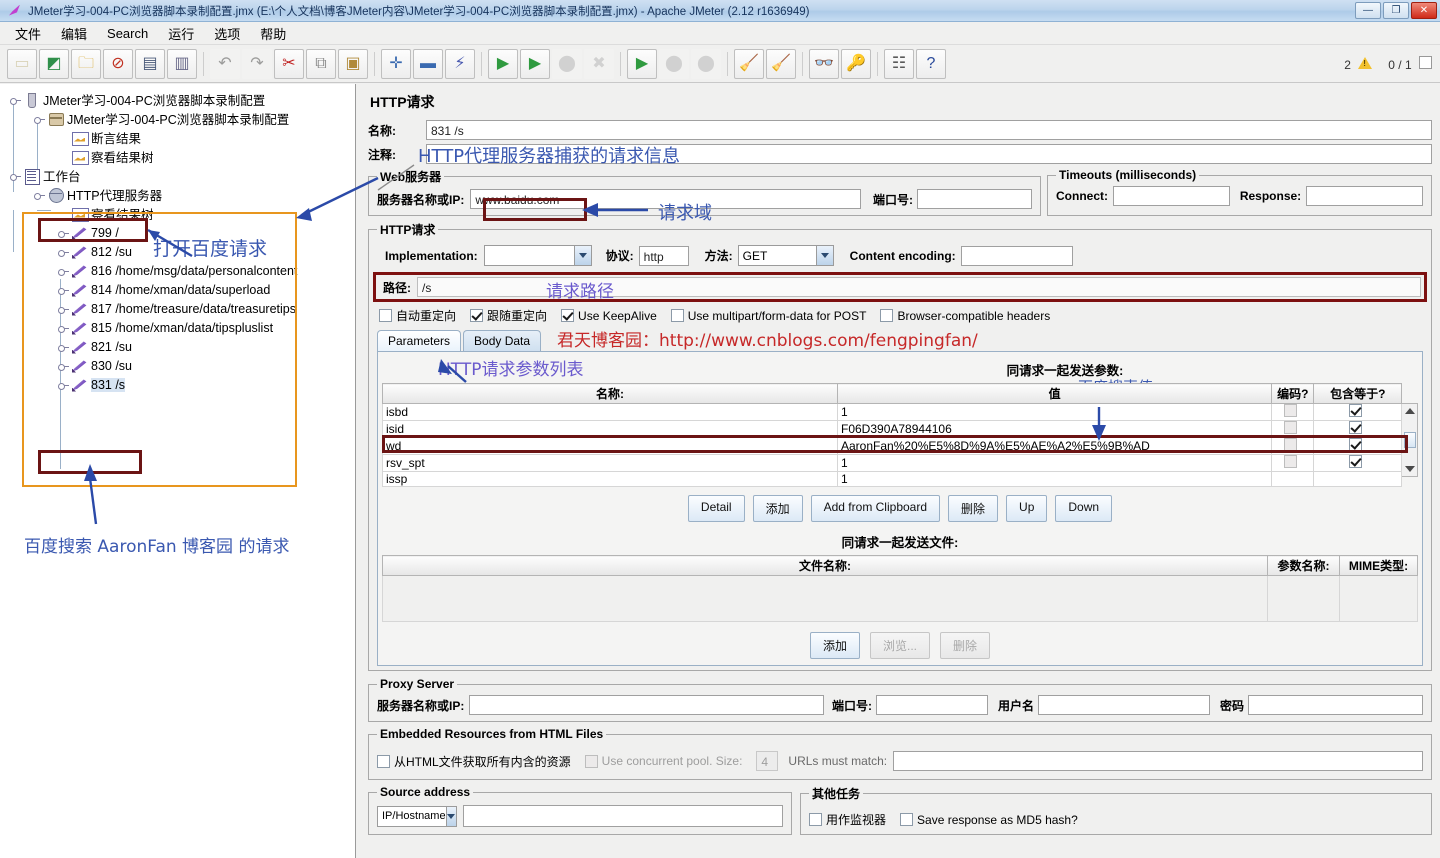  I want to click on implementation-select, so click(537, 255).